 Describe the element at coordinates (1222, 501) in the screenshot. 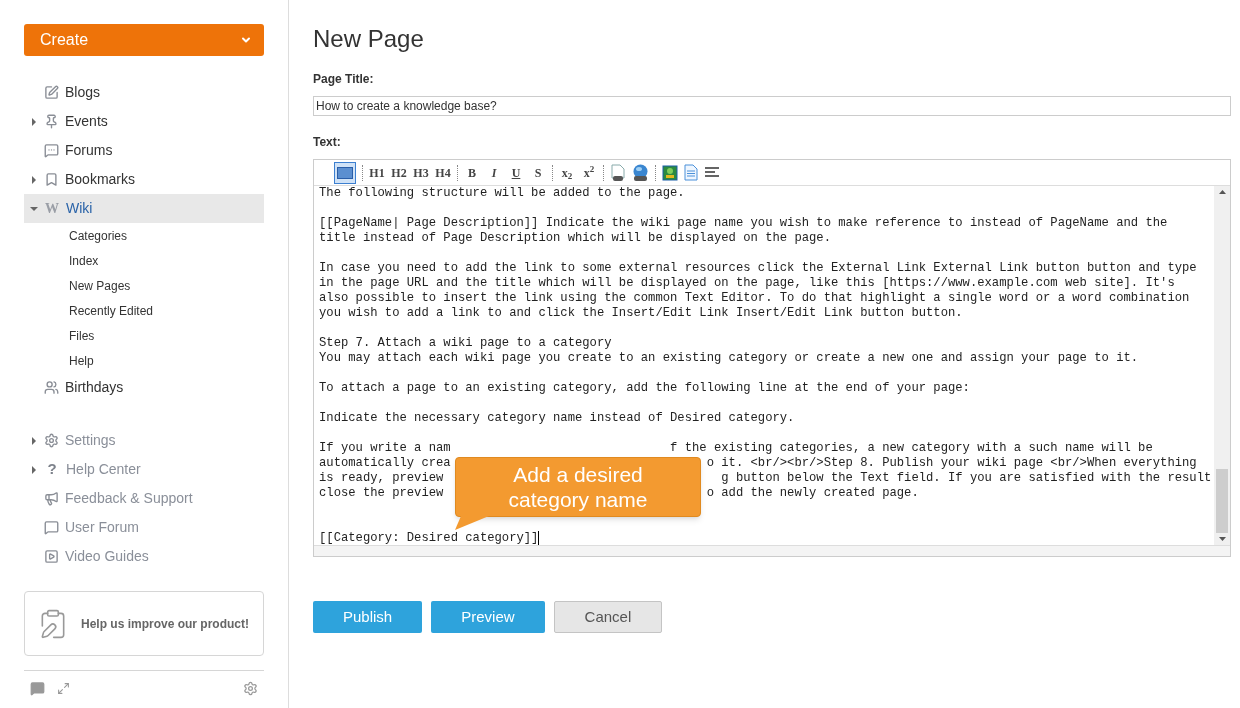

I see `scrollbar-thumb` at that location.